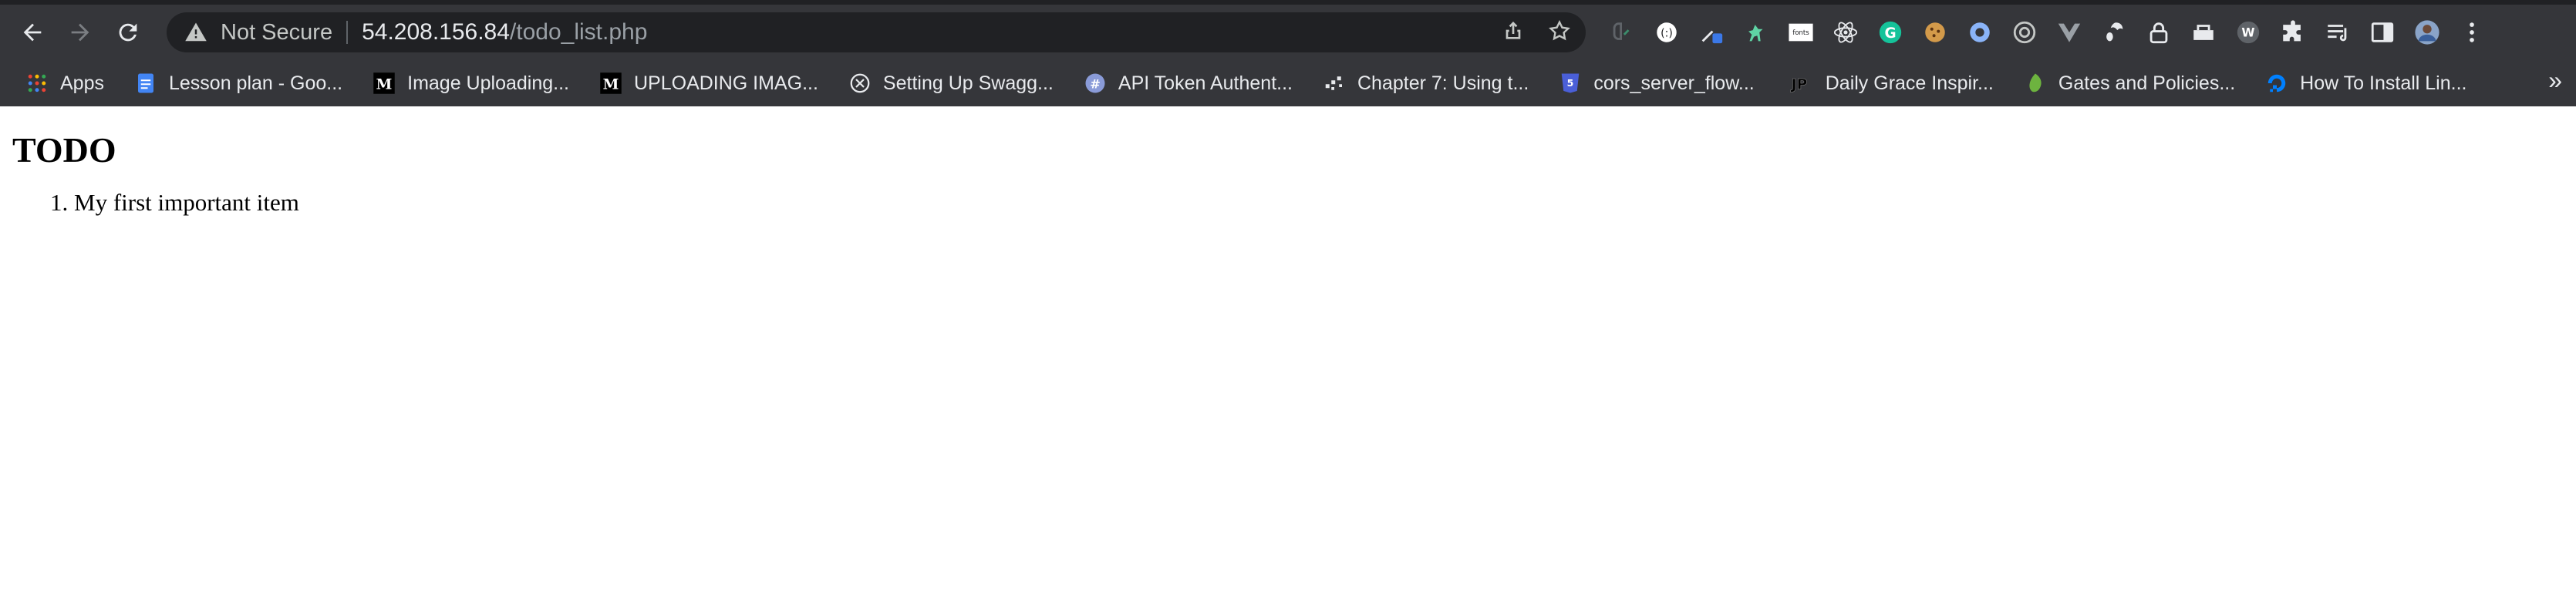 The height and width of the screenshot is (612, 2576). I want to click on forward-button, so click(80, 32).